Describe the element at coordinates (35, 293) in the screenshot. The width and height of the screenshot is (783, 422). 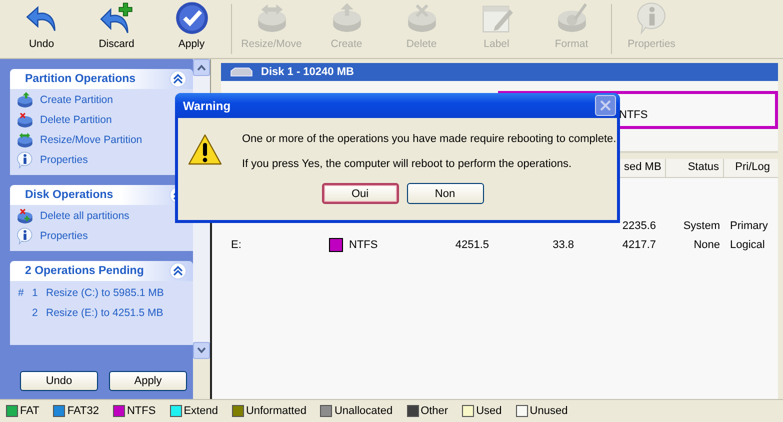
I see `operation-number: 1` at that location.